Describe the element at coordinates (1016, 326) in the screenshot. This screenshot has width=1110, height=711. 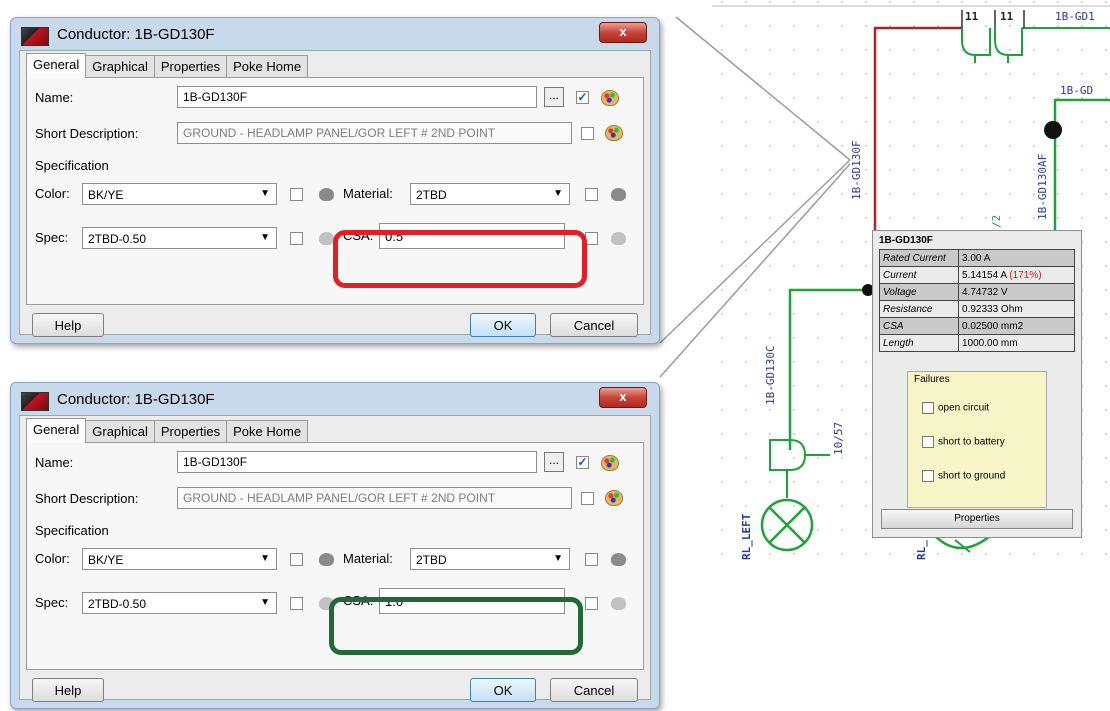
I see `prop-value: 0.02500 mm2` at that location.